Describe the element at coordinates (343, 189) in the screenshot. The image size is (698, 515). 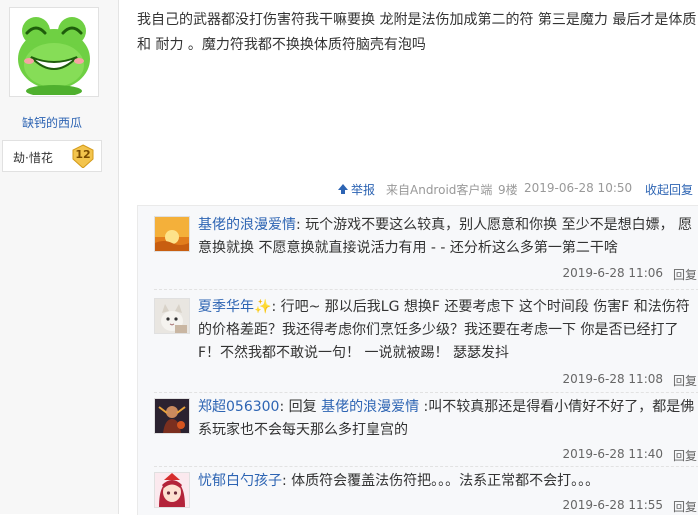
I see `report-icon` at that location.